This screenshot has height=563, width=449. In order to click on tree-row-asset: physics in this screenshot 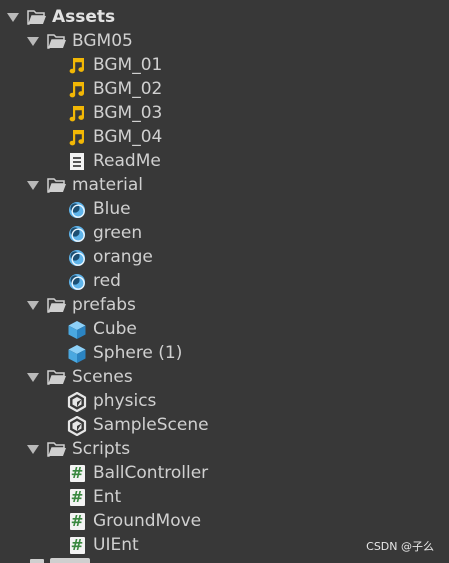, I will do `click(224, 401)`.